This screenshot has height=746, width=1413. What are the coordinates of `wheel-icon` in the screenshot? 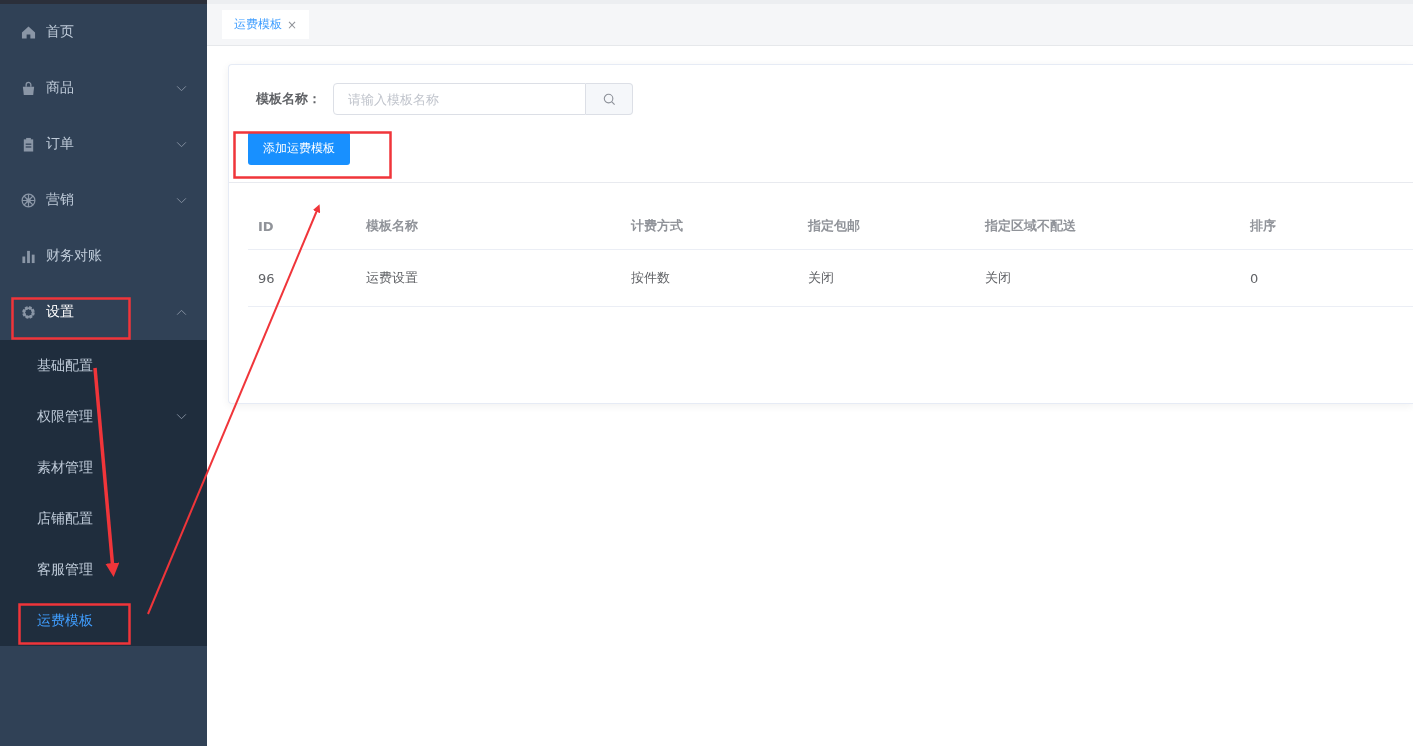 It's located at (28, 200).